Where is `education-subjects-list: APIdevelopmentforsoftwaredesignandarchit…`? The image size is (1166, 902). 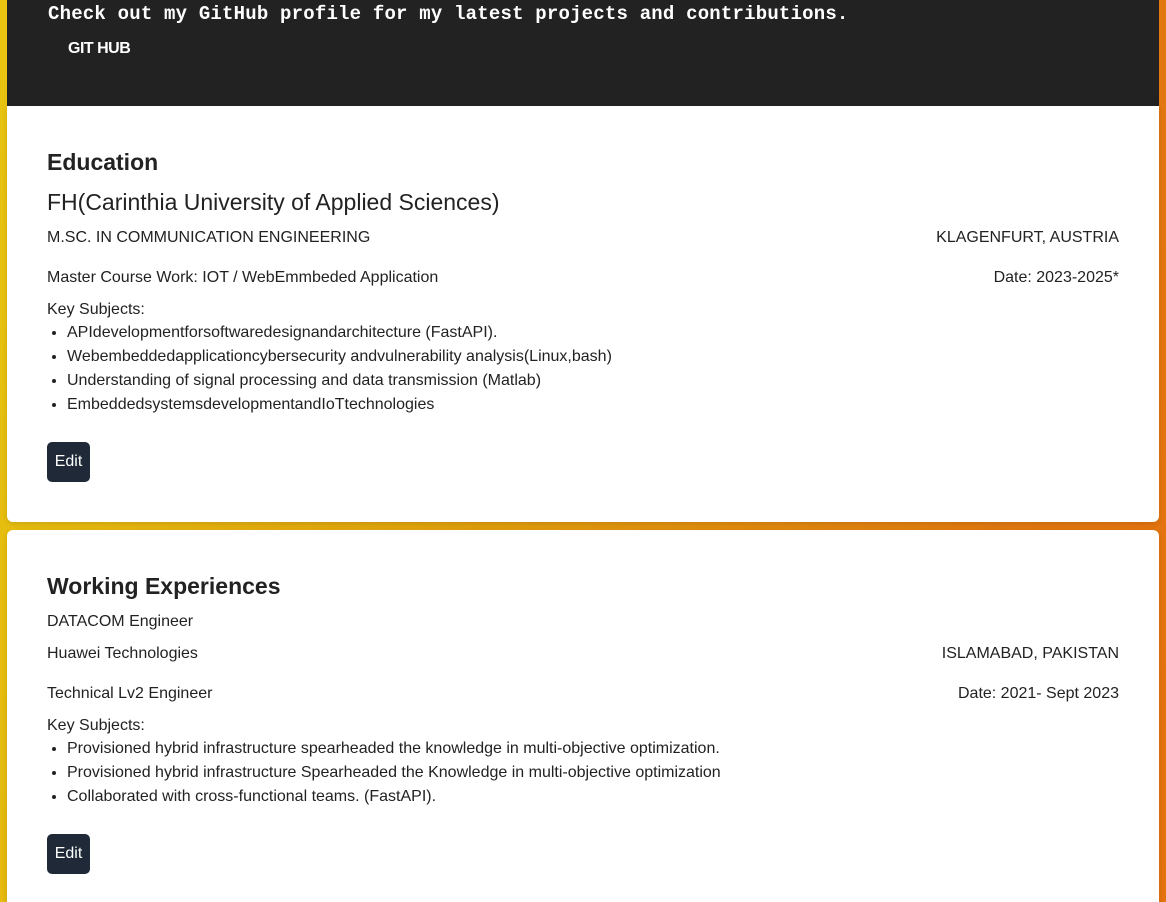 education-subjects-list: APIdevelopmentforsoftwaredesignandarchit… is located at coordinates (329, 369).